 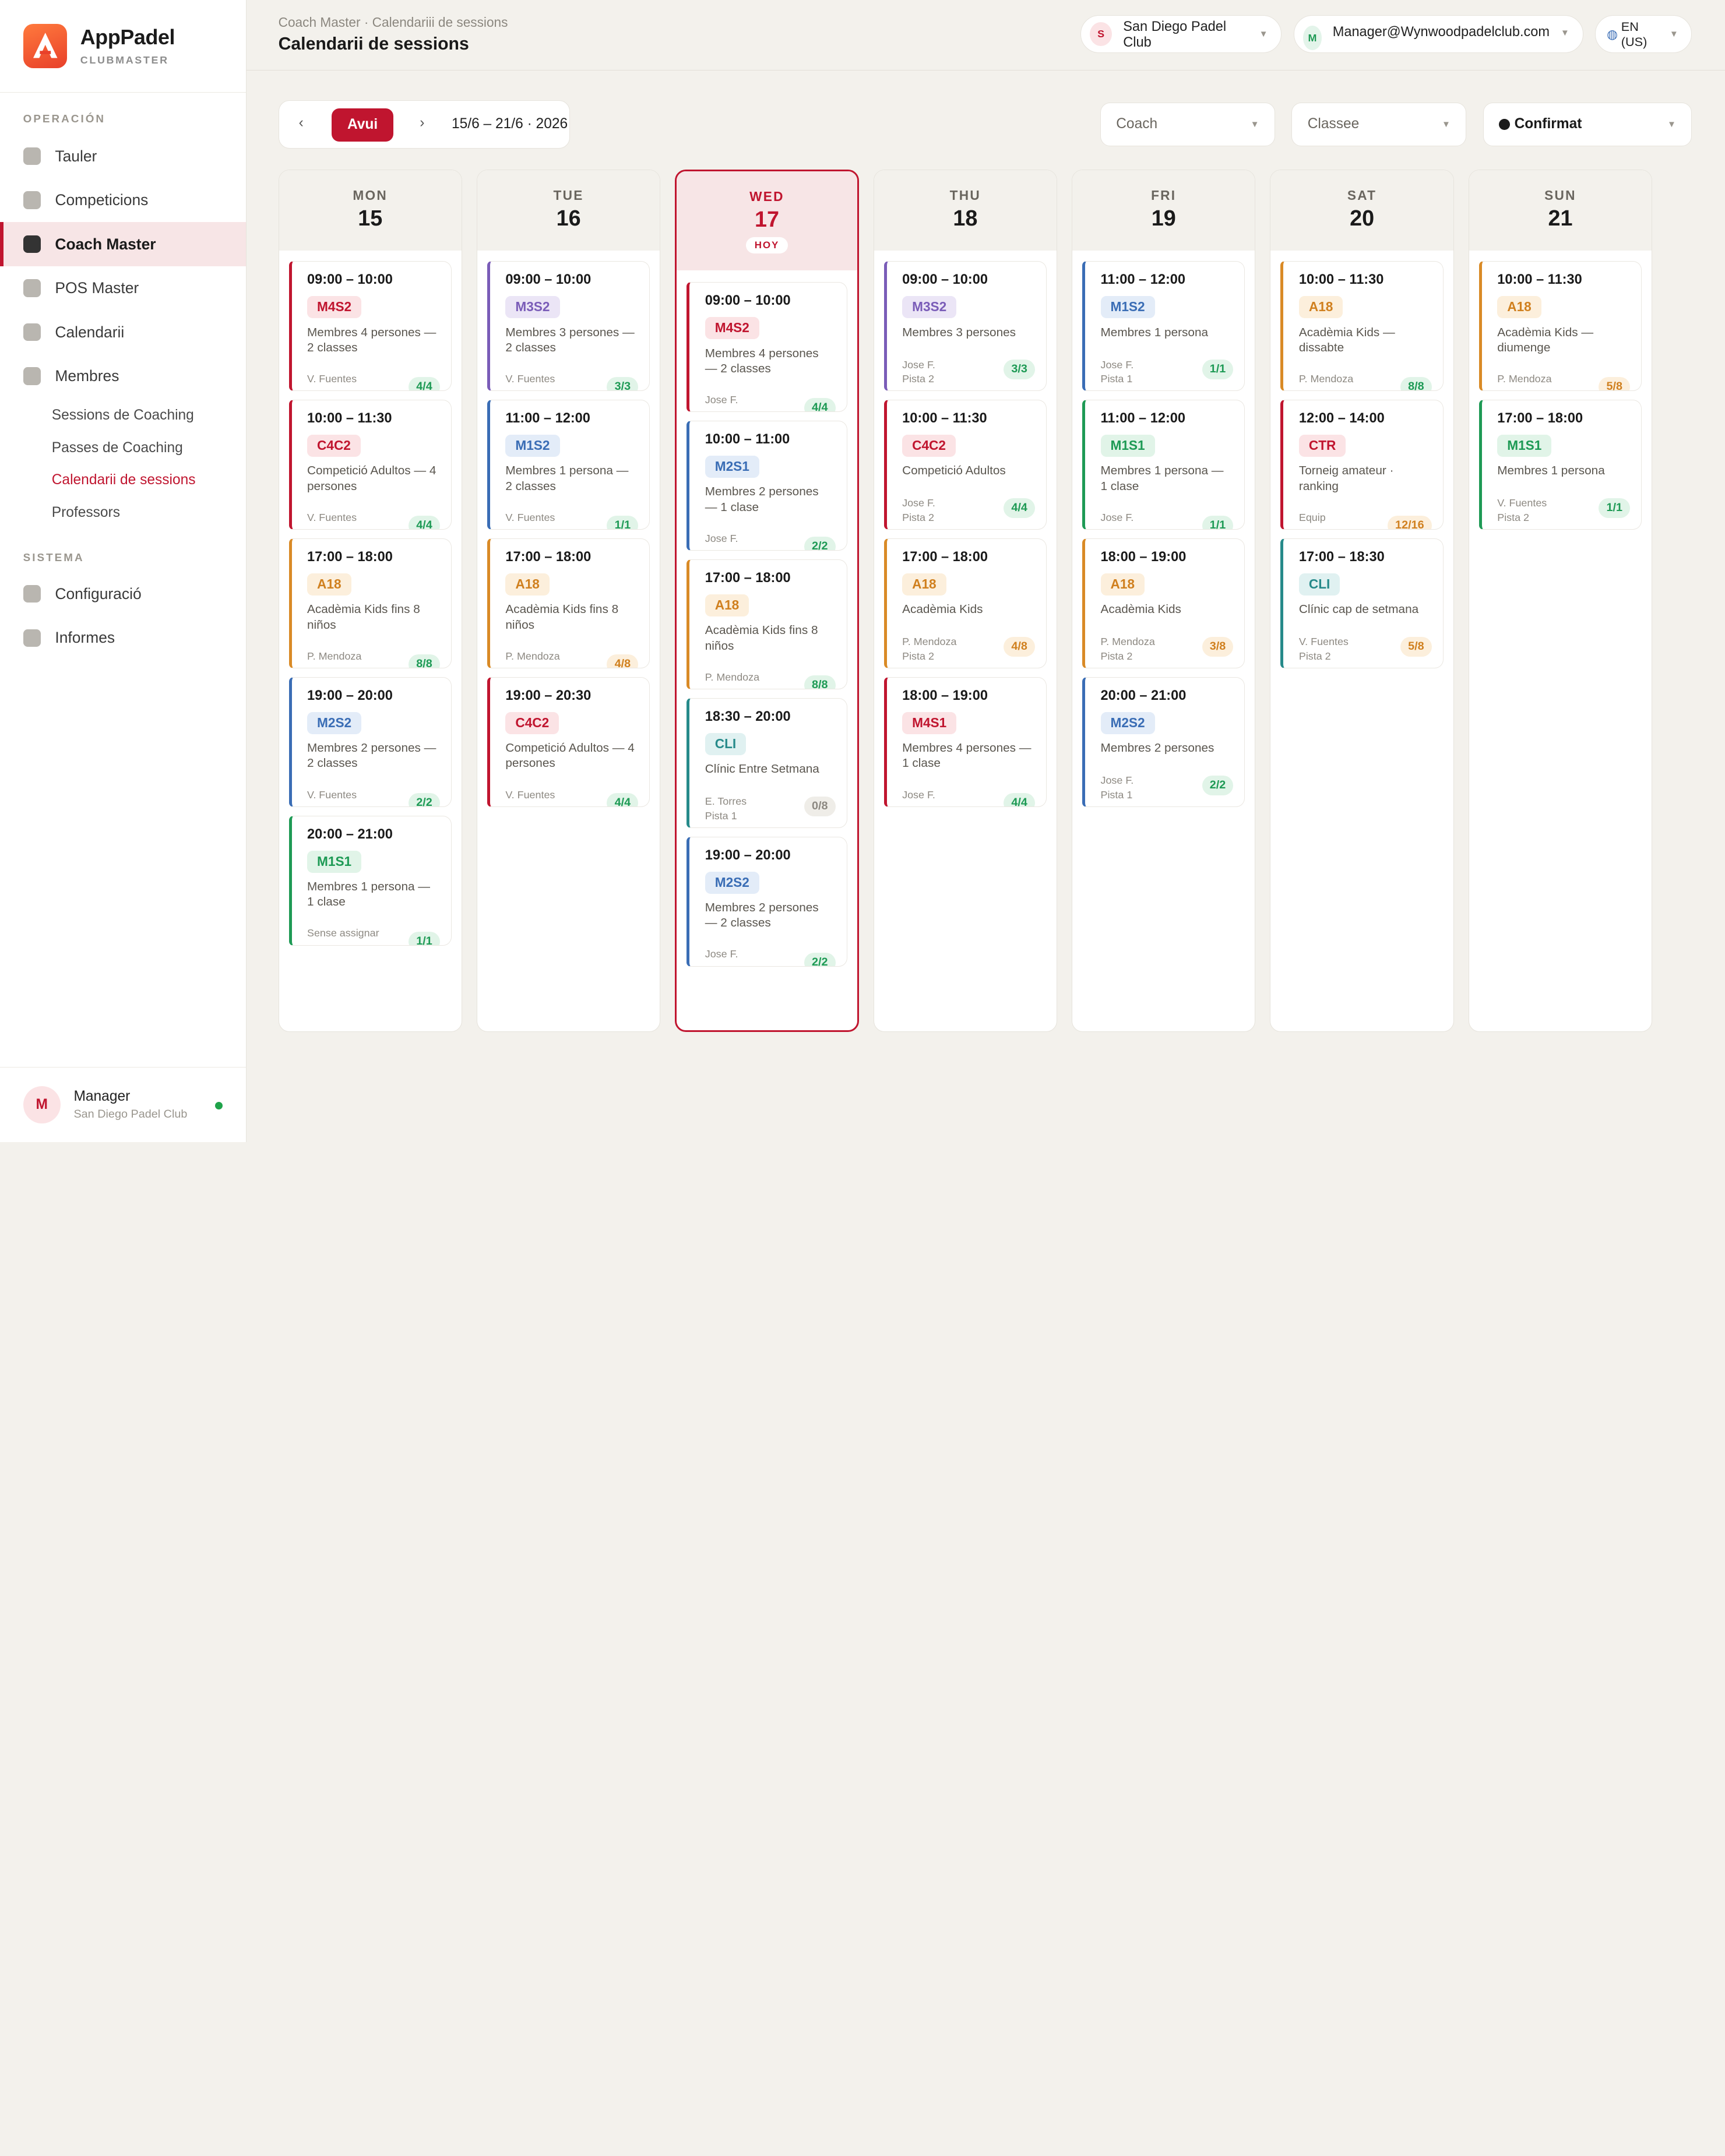 What do you see at coordinates (1218, 646) in the screenshot?
I see `capacity-badge: 3/8` at bounding box center [1218, 646].